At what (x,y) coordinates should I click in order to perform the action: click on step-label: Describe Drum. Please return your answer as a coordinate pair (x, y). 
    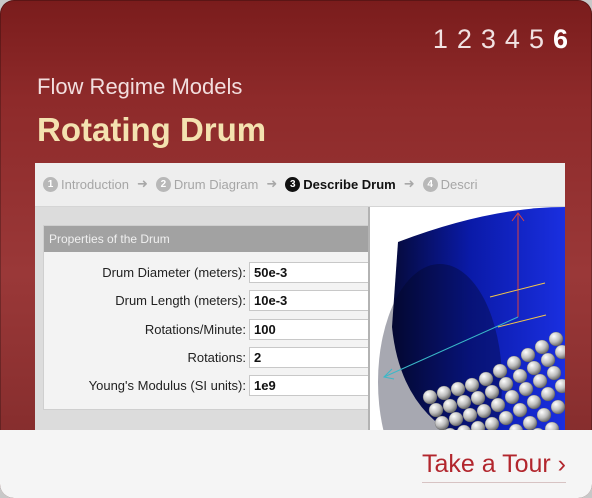
    Looking at the image, I should click on (349, 184).